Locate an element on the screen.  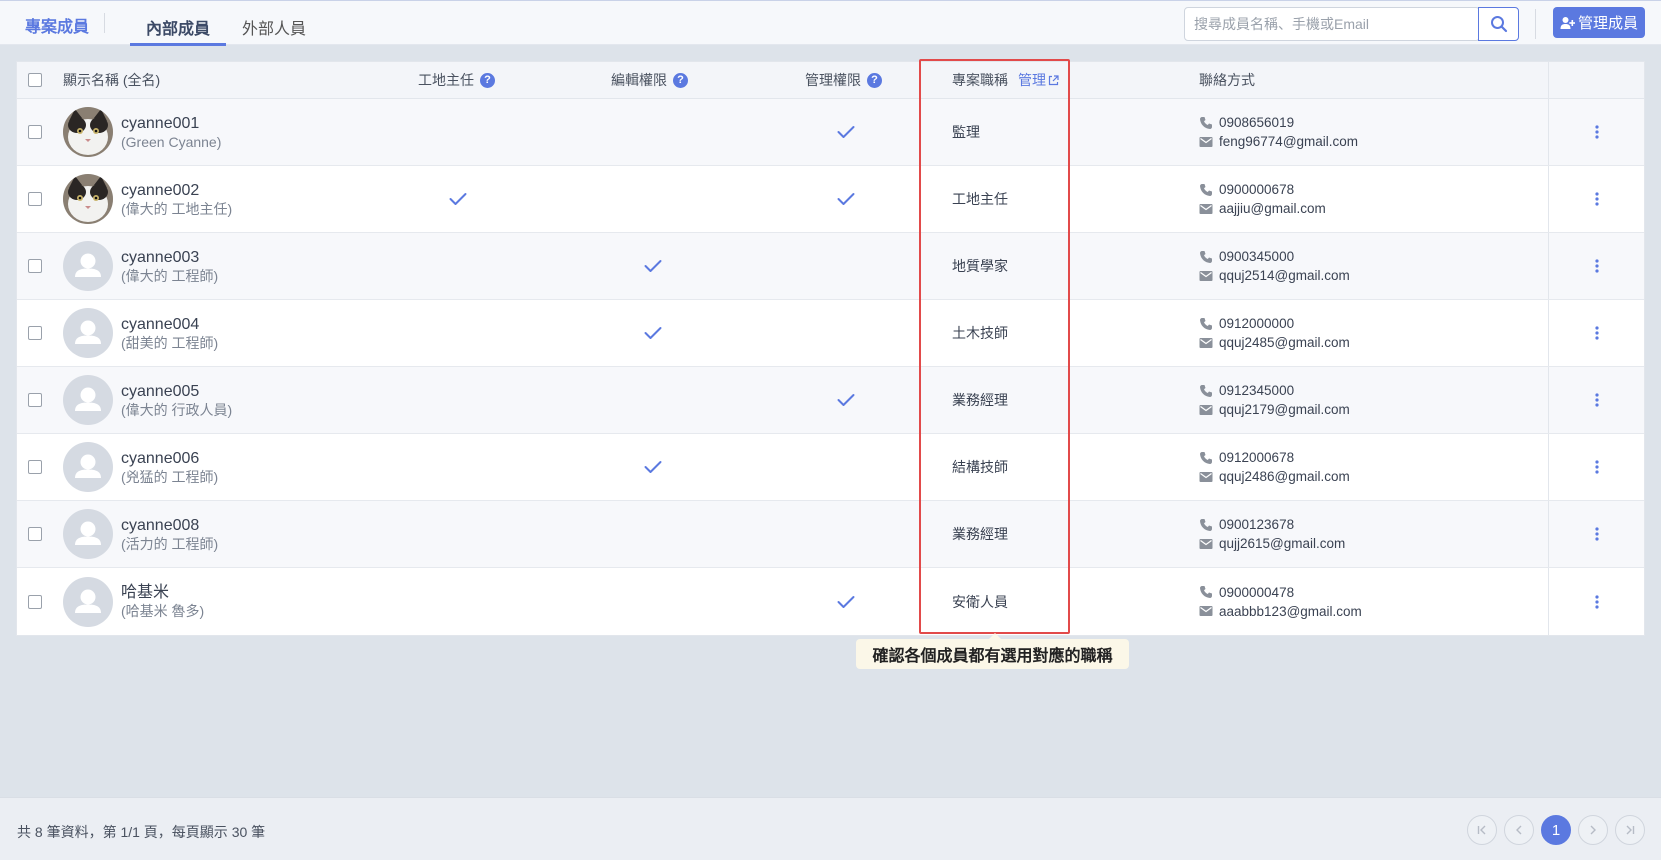
header-name: 顯示名稱 (全名) is located at coordinates (111, 80).